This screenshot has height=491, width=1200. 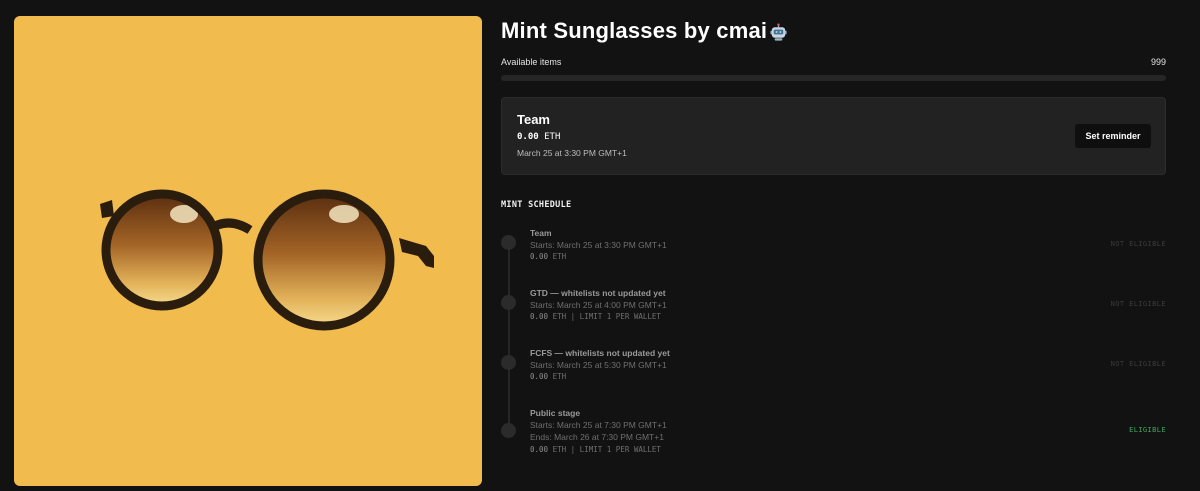 I want to click on collection-title: Mint Sunglasses by cmai, so click(x=634, y=30).